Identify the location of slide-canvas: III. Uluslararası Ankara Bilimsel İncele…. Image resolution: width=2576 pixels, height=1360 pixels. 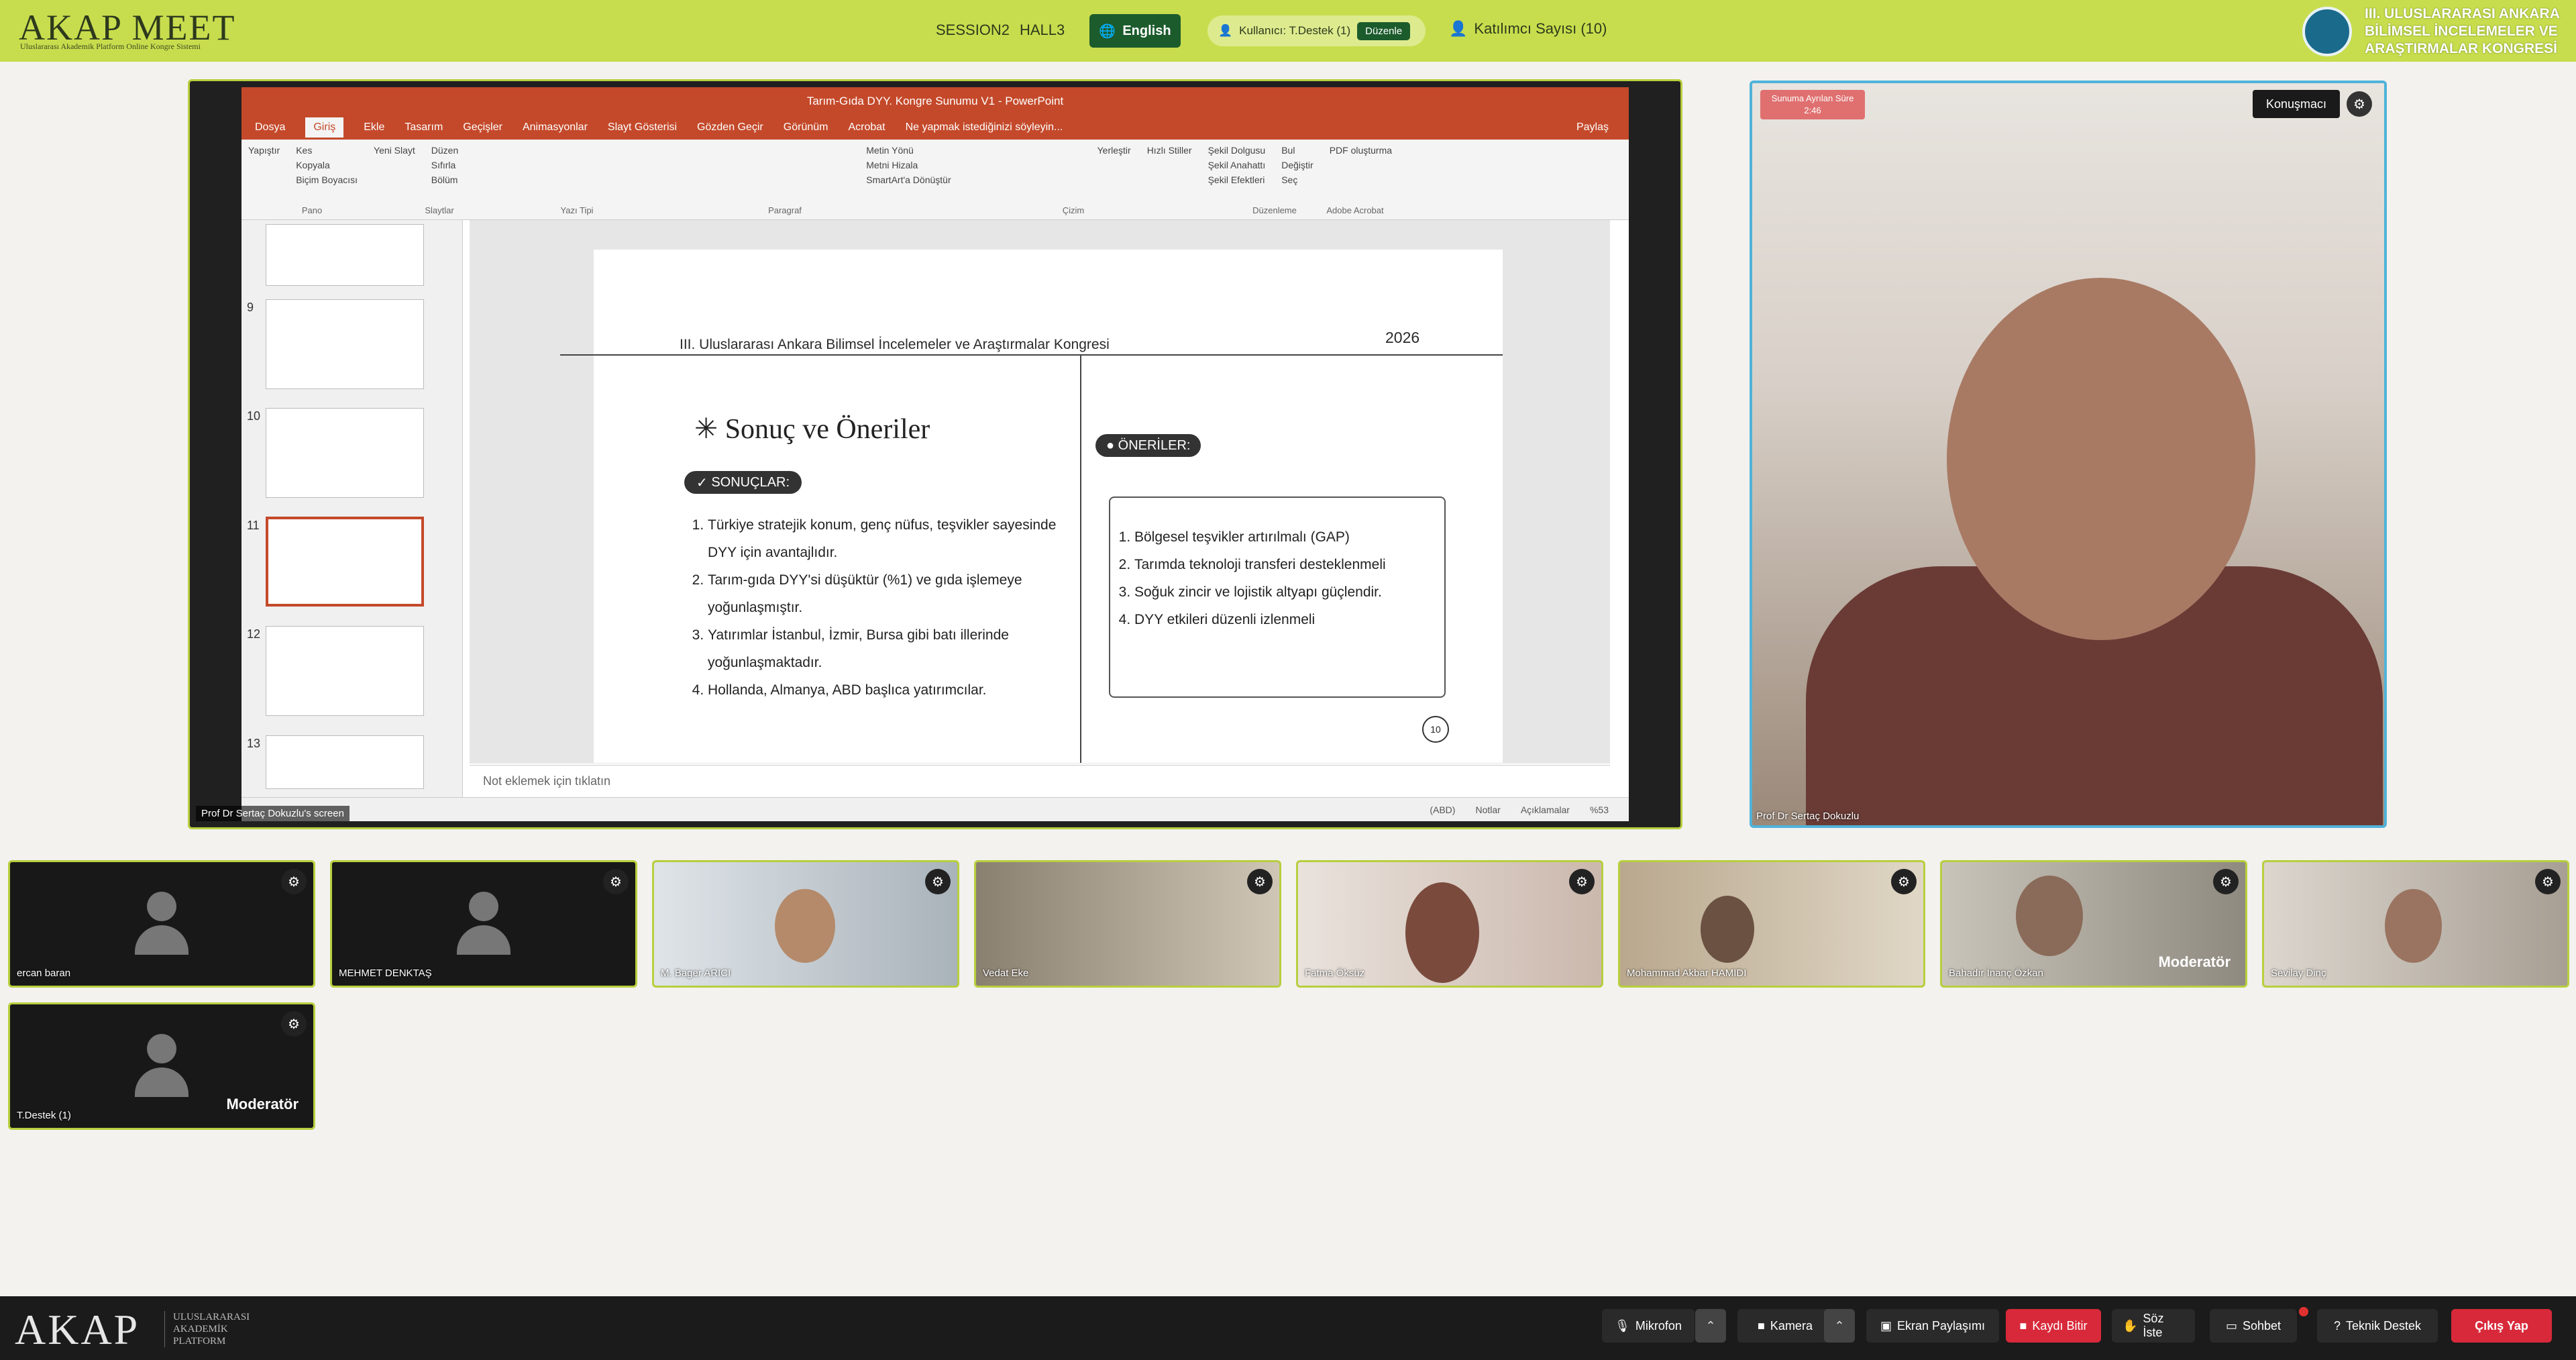
(1031, 507).